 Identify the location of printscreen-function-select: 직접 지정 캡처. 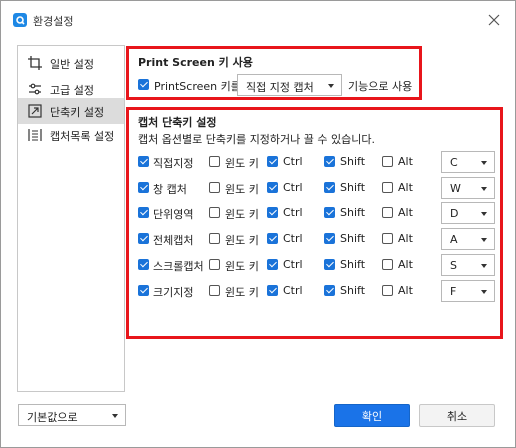
(289, 85).